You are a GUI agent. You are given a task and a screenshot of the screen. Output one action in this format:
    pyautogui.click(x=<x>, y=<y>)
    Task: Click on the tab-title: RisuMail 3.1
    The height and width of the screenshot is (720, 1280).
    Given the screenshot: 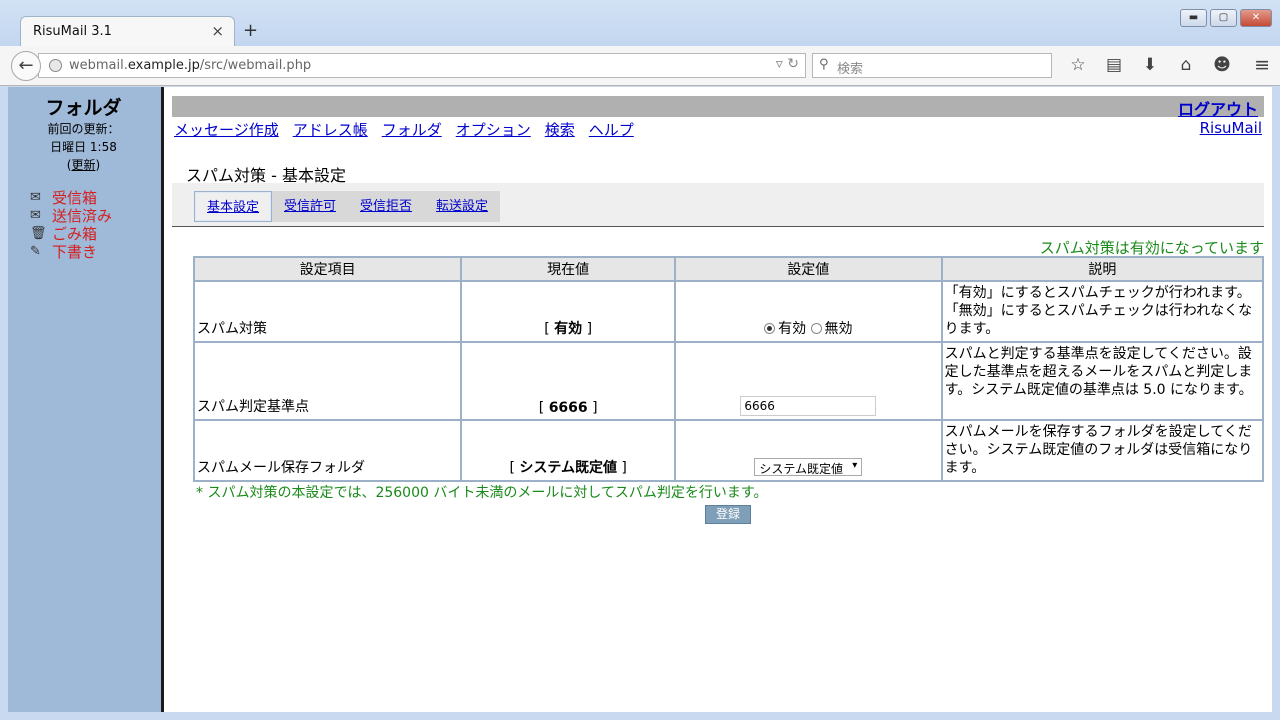 What is the action you would take?
    pyautogui.click(x=72, y=31)
    